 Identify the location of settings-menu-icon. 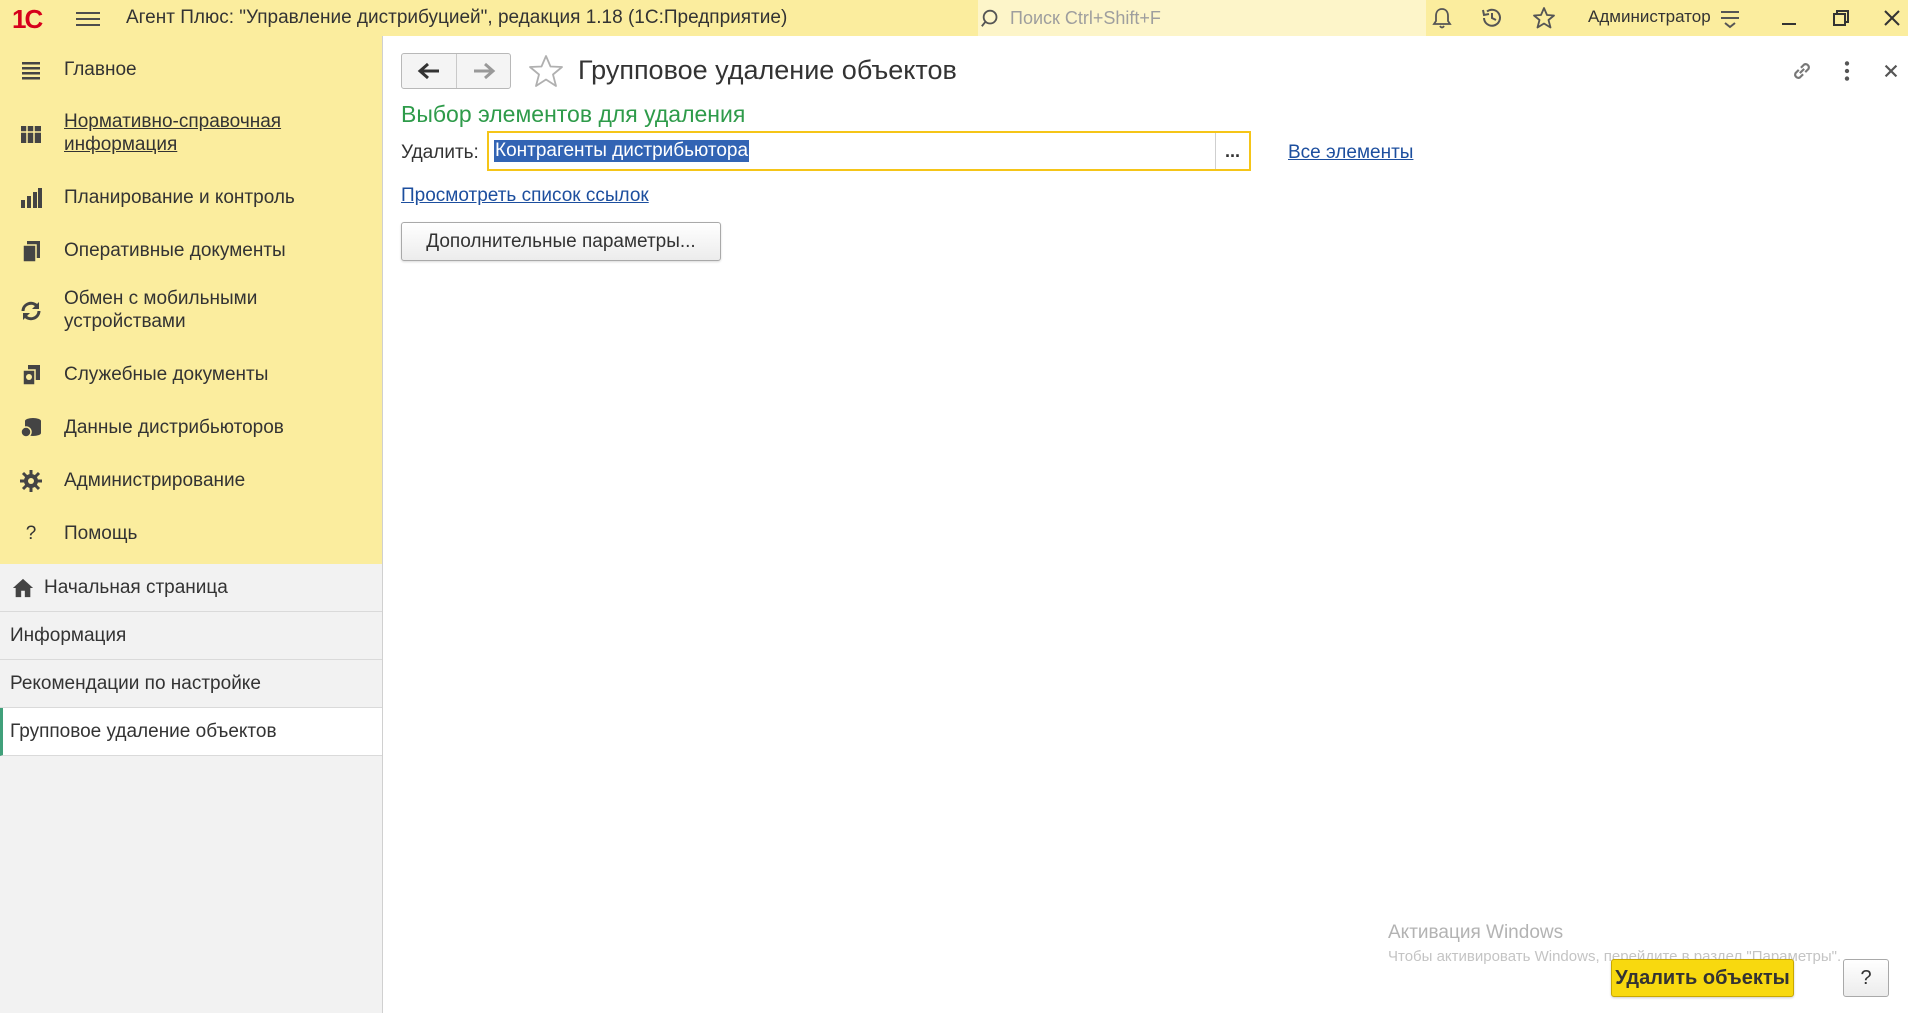
(1730, 18).